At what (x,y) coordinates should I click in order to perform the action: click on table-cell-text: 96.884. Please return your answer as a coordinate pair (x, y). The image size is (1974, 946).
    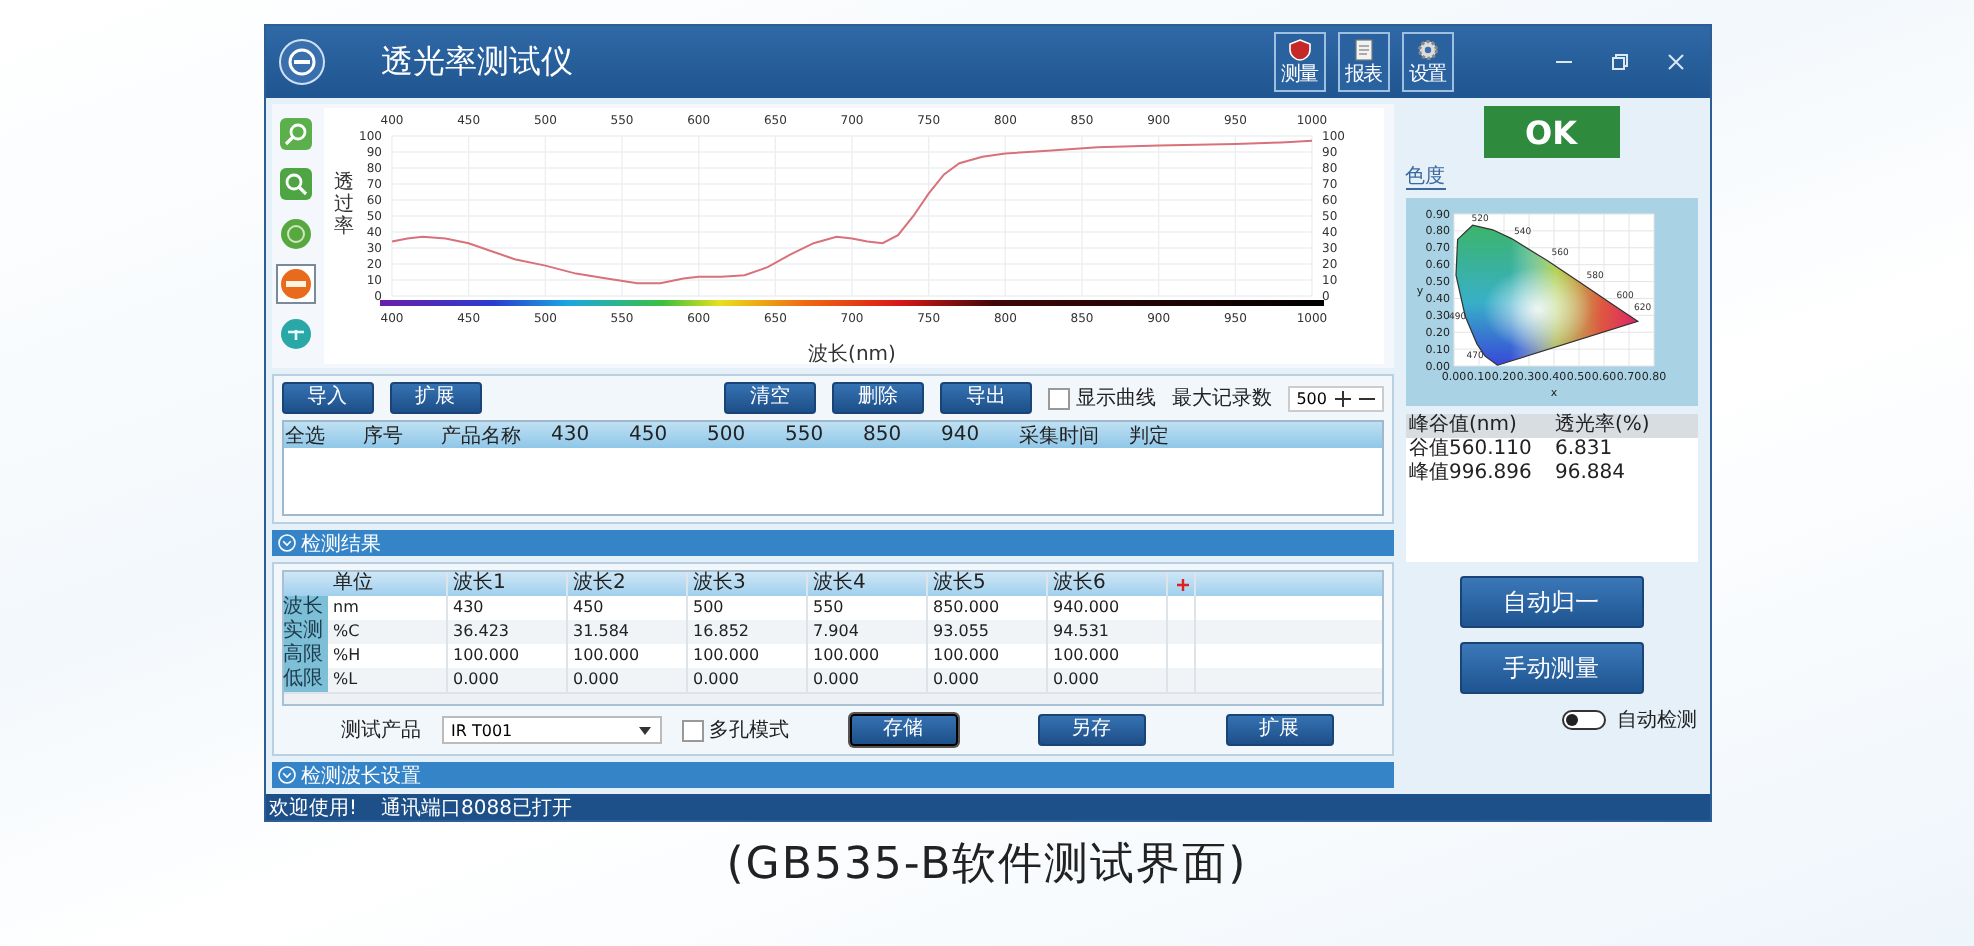
    Looking at the image, I should click on (1590, 474).